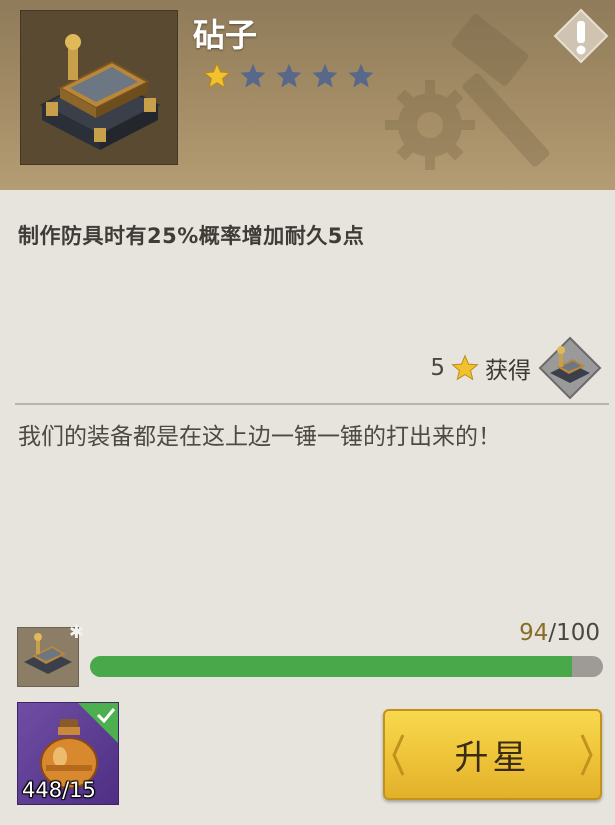  What do you see at coordinates (331, 666) in the screenshot?
I see `progress-fill` at bounding box center [331, 666].